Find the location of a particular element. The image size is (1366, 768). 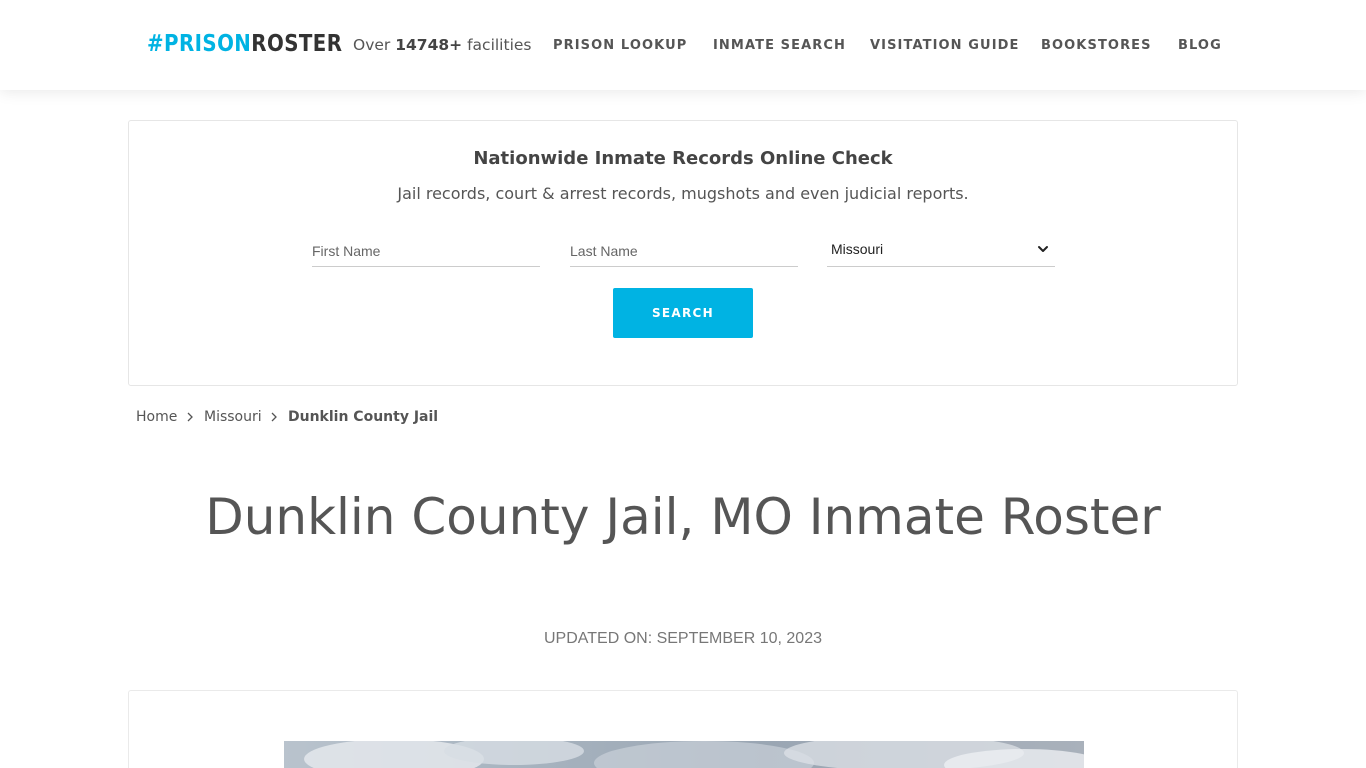

facilities-prefix: Over is located at coordinates (372, 45).